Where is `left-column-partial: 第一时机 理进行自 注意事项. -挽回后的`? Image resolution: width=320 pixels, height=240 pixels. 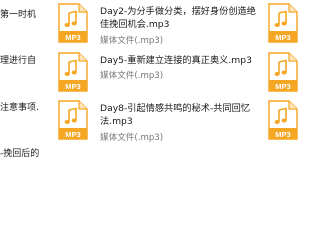 left-column-partial: 第一时机 理进行自 注意事项. -挽回后的 is located at coordinates (24, 100).